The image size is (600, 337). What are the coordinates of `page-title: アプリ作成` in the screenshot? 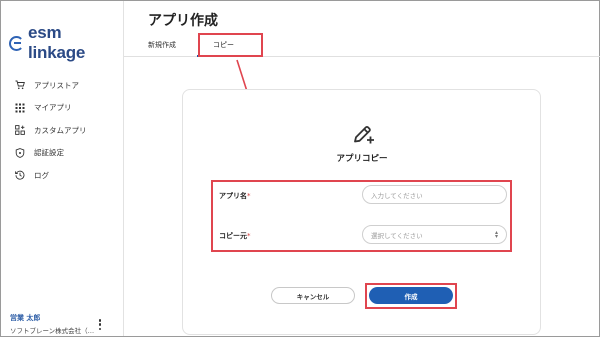 It's located at (183, 21).